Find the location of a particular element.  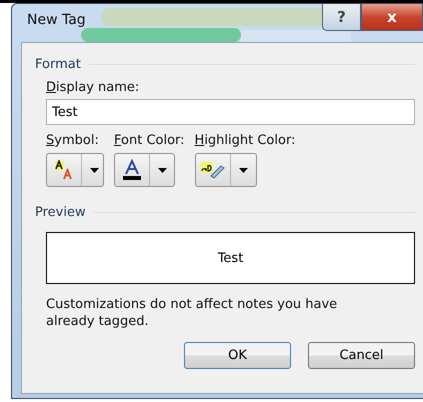

group-label: Preview is located at coordinates (60, 212).